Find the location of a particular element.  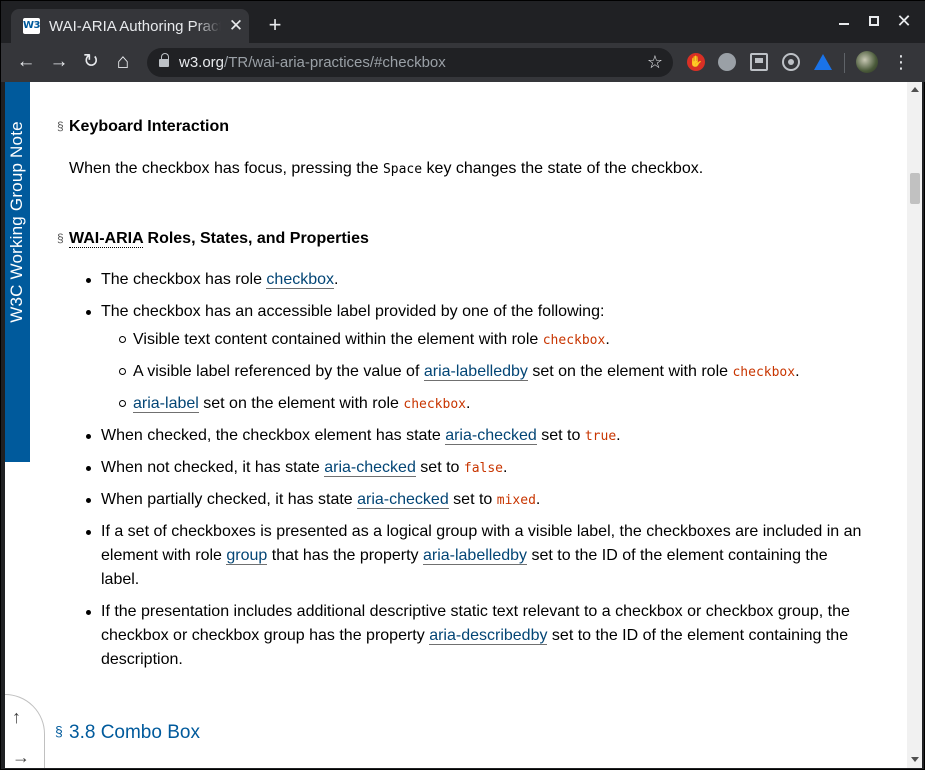

back-arrow-icon: ← is located at coordinates (26, 62).